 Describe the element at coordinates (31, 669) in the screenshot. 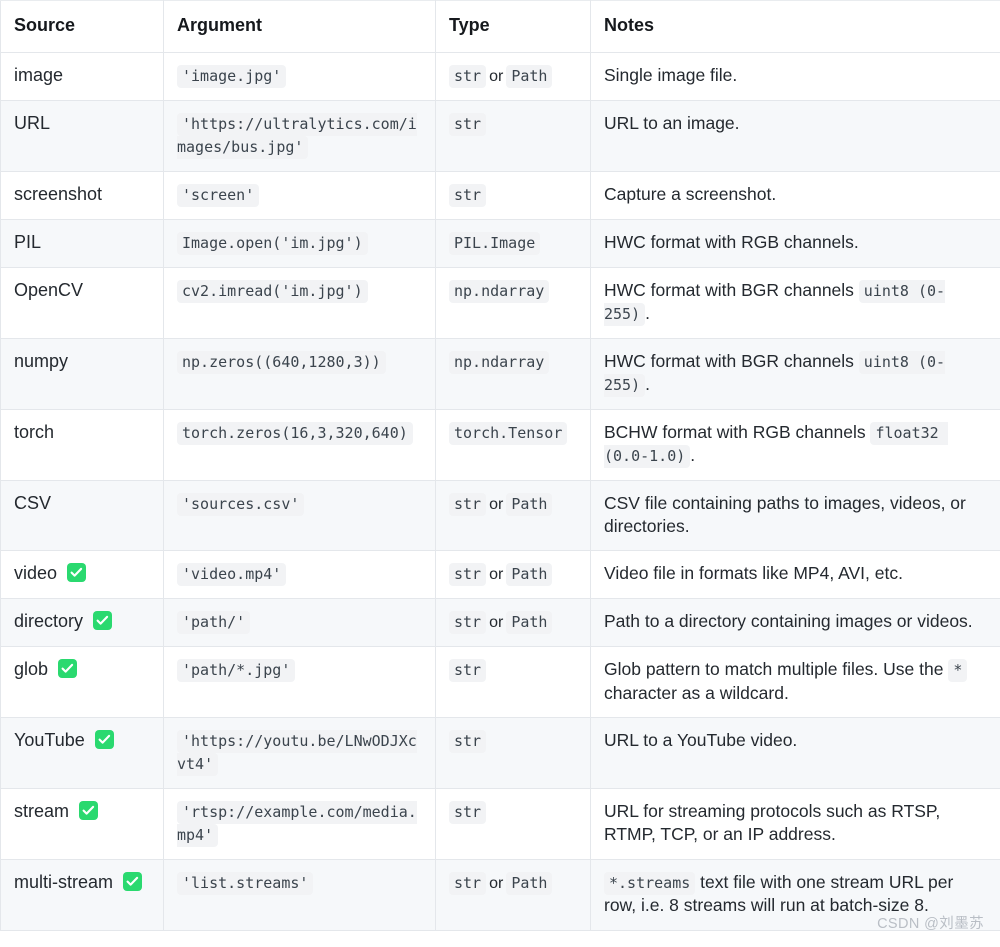

I see `source-label: glob` at that location.